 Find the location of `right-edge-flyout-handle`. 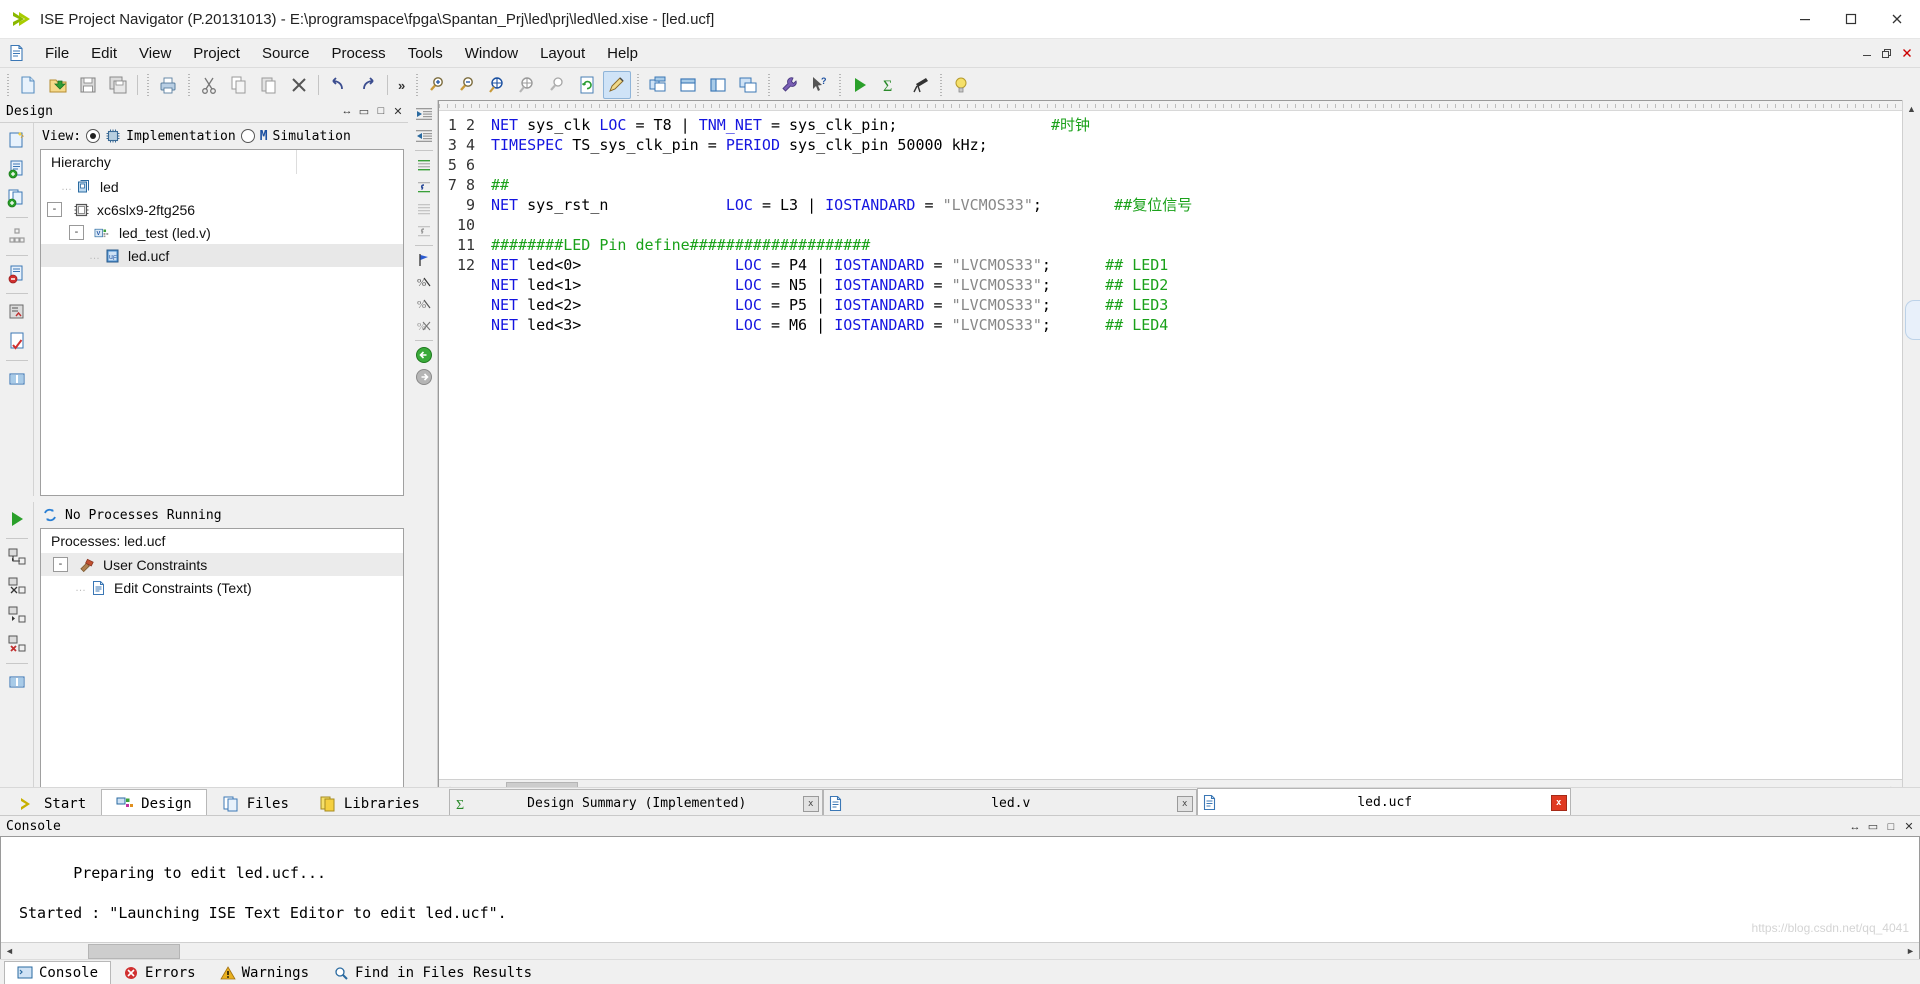

right-edge-flyout-handle is located at coordinates (1912, 320).